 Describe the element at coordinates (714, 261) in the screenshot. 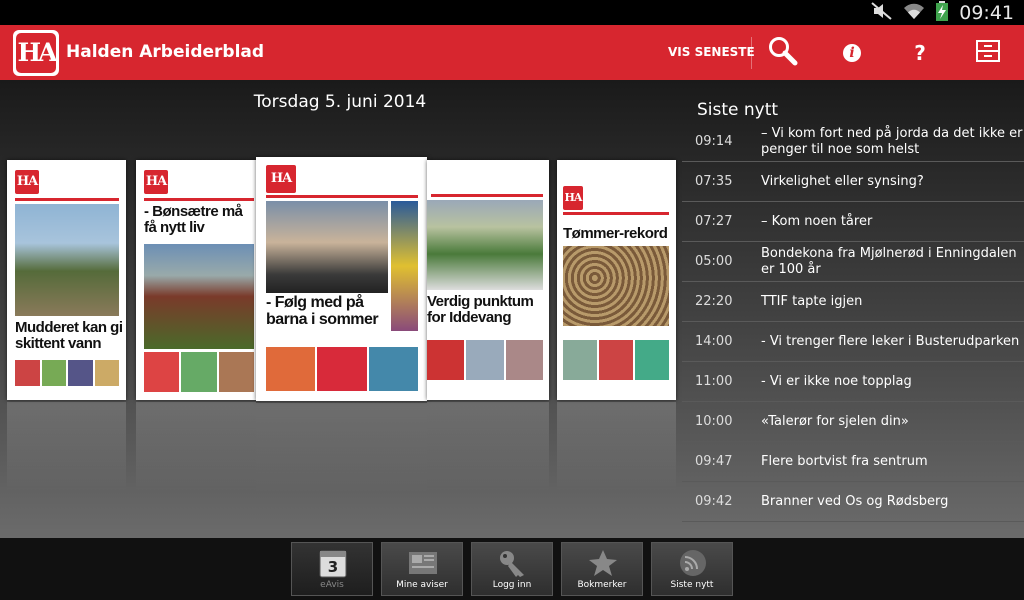

I see `news-time: 05:00` at that location.